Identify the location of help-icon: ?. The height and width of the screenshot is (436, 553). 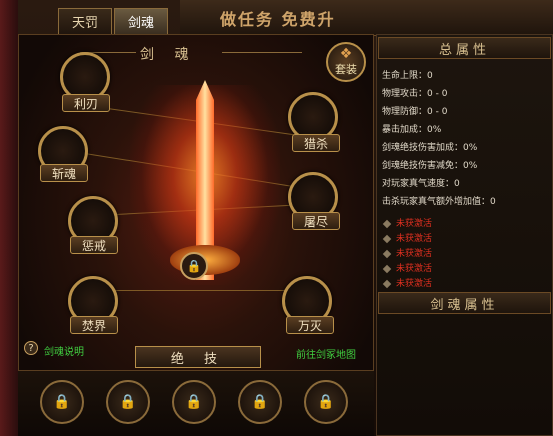
(31, 348).